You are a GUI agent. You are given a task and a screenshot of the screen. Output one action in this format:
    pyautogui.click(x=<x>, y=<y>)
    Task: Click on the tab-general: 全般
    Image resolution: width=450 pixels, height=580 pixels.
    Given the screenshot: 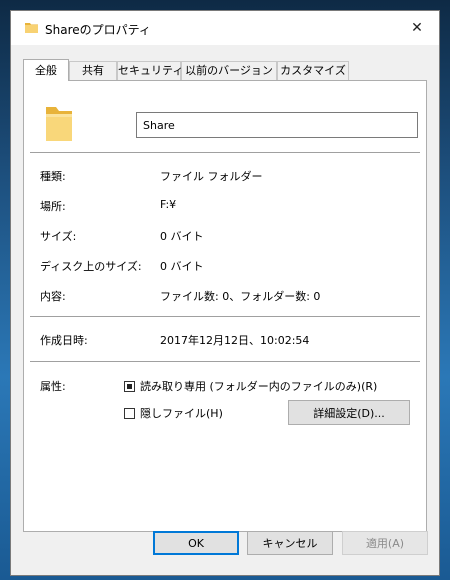 What is the action you would take?
    pyautogui.click(x=46, y=70)
    